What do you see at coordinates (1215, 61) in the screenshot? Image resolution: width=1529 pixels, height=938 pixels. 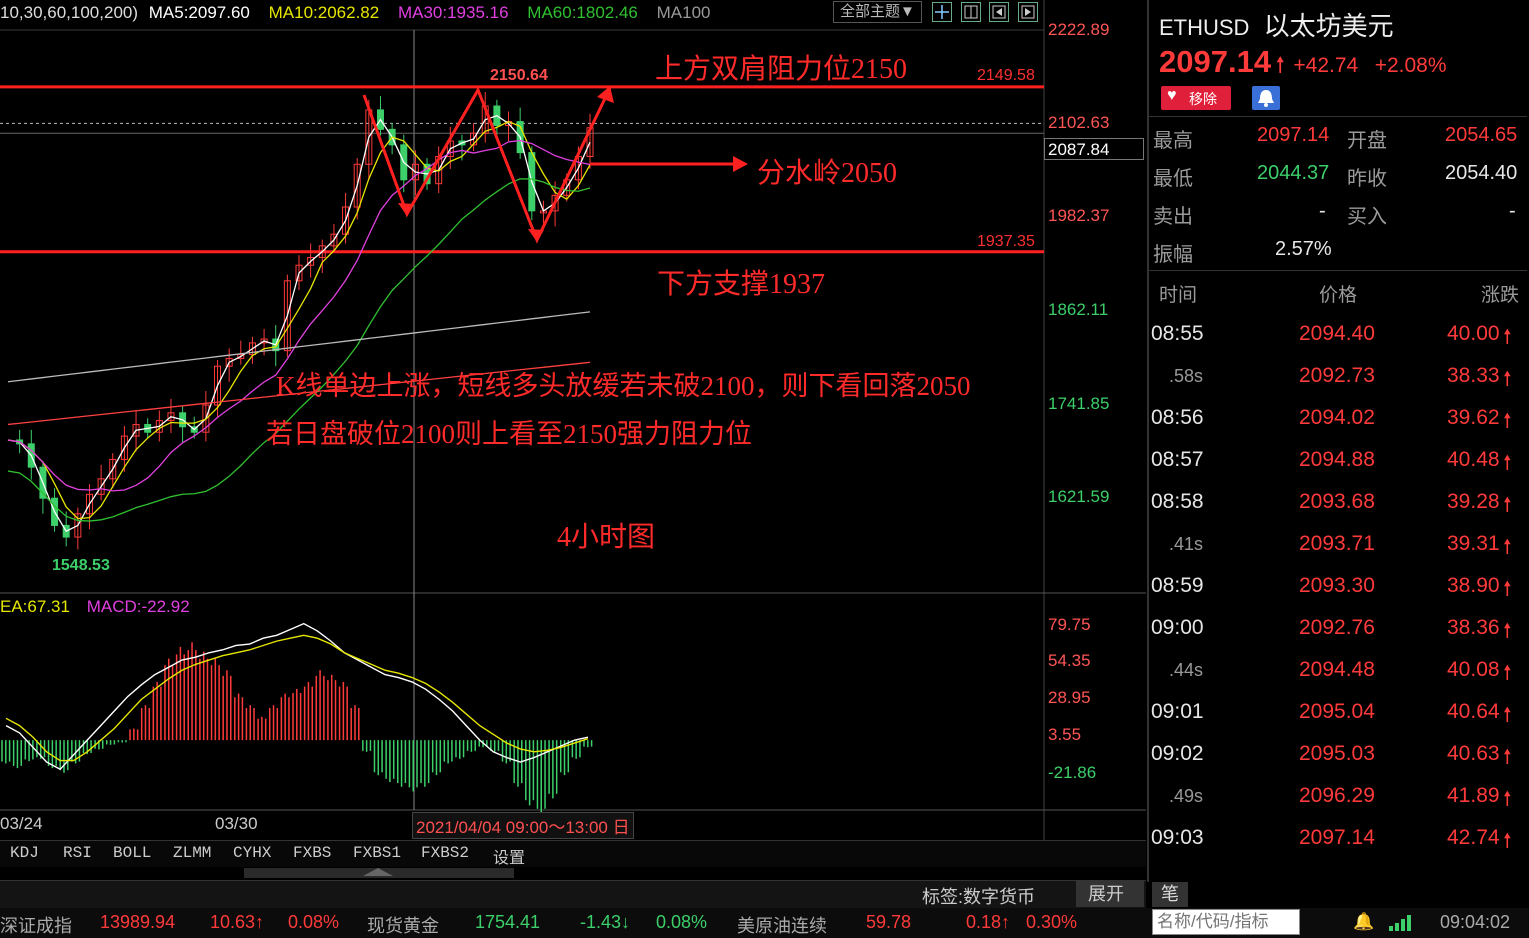 I see `last-price: 2097.14` at bounding box center [1215, 61].